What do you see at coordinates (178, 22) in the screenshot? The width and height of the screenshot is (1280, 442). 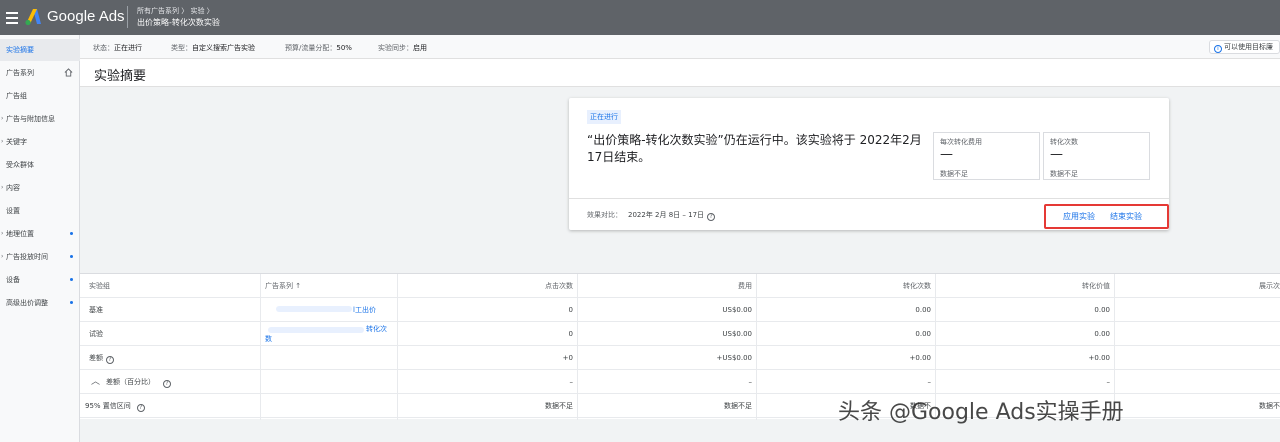 I see `current-experiment-title: 出价策略-转化次数实验` at bounding box center [178, 22].